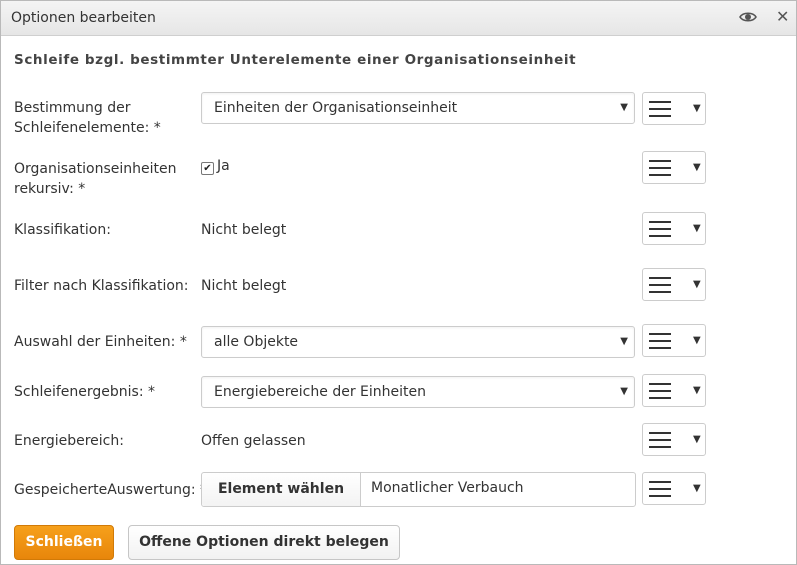 The image size is (797, 565). What do you see at coordinates (72, 108) in the screenshot?
I see `bestimmung-label-line1: Bestimmung der` at bounding box center [72, 108].